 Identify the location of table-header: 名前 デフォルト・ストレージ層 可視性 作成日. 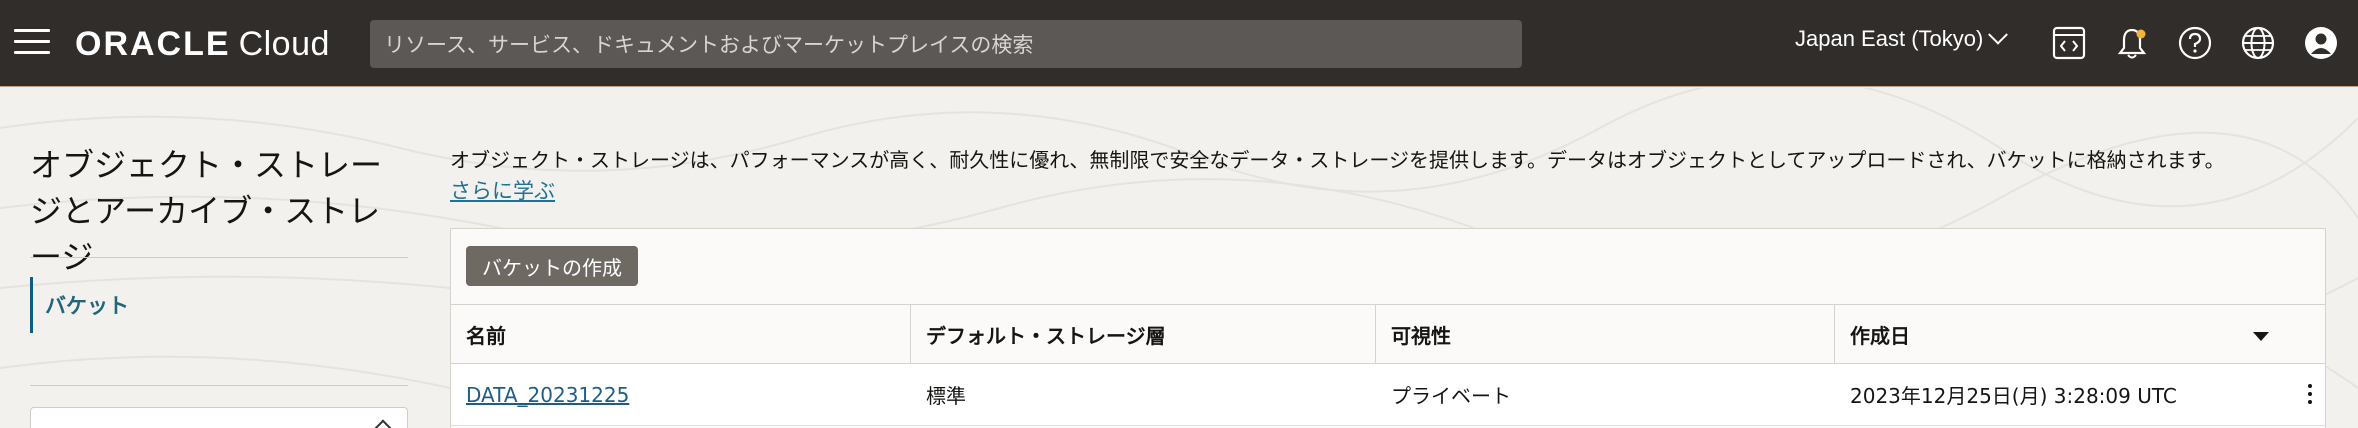
(1388, 334).